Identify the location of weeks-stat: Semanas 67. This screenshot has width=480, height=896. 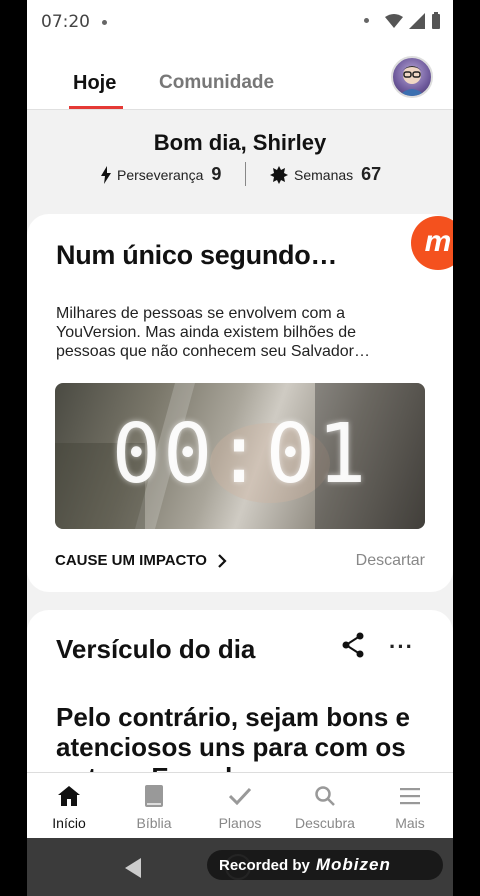
(325, 174).